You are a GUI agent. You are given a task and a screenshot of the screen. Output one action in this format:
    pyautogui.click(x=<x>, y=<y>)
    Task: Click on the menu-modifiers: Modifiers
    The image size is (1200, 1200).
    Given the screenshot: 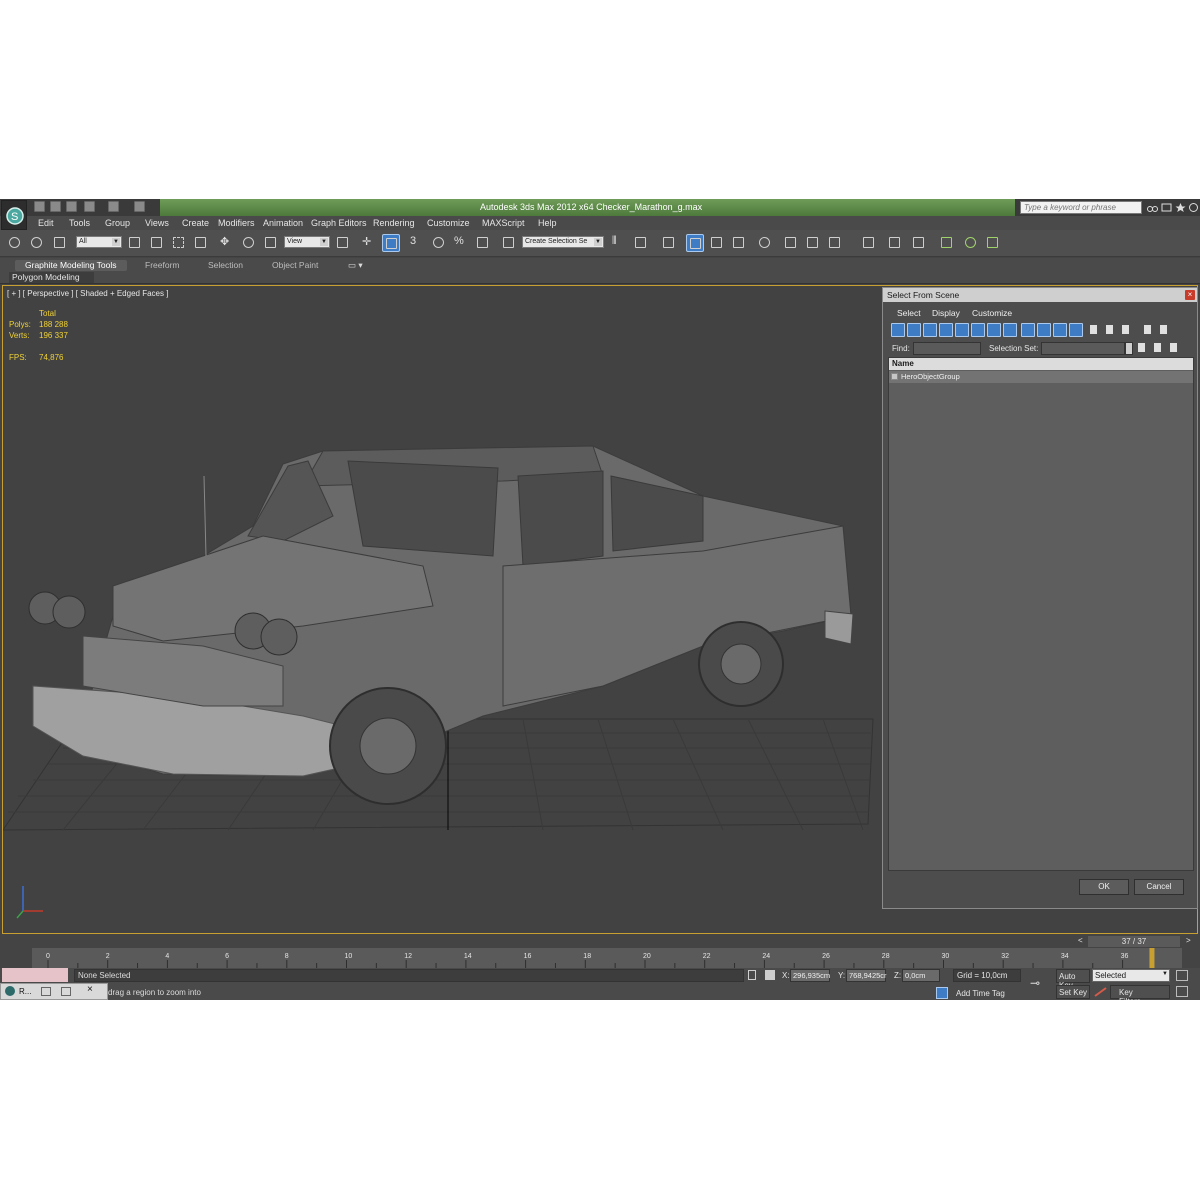 What is the action you would take?
    pyautogui.click(x=236, y=223)
    